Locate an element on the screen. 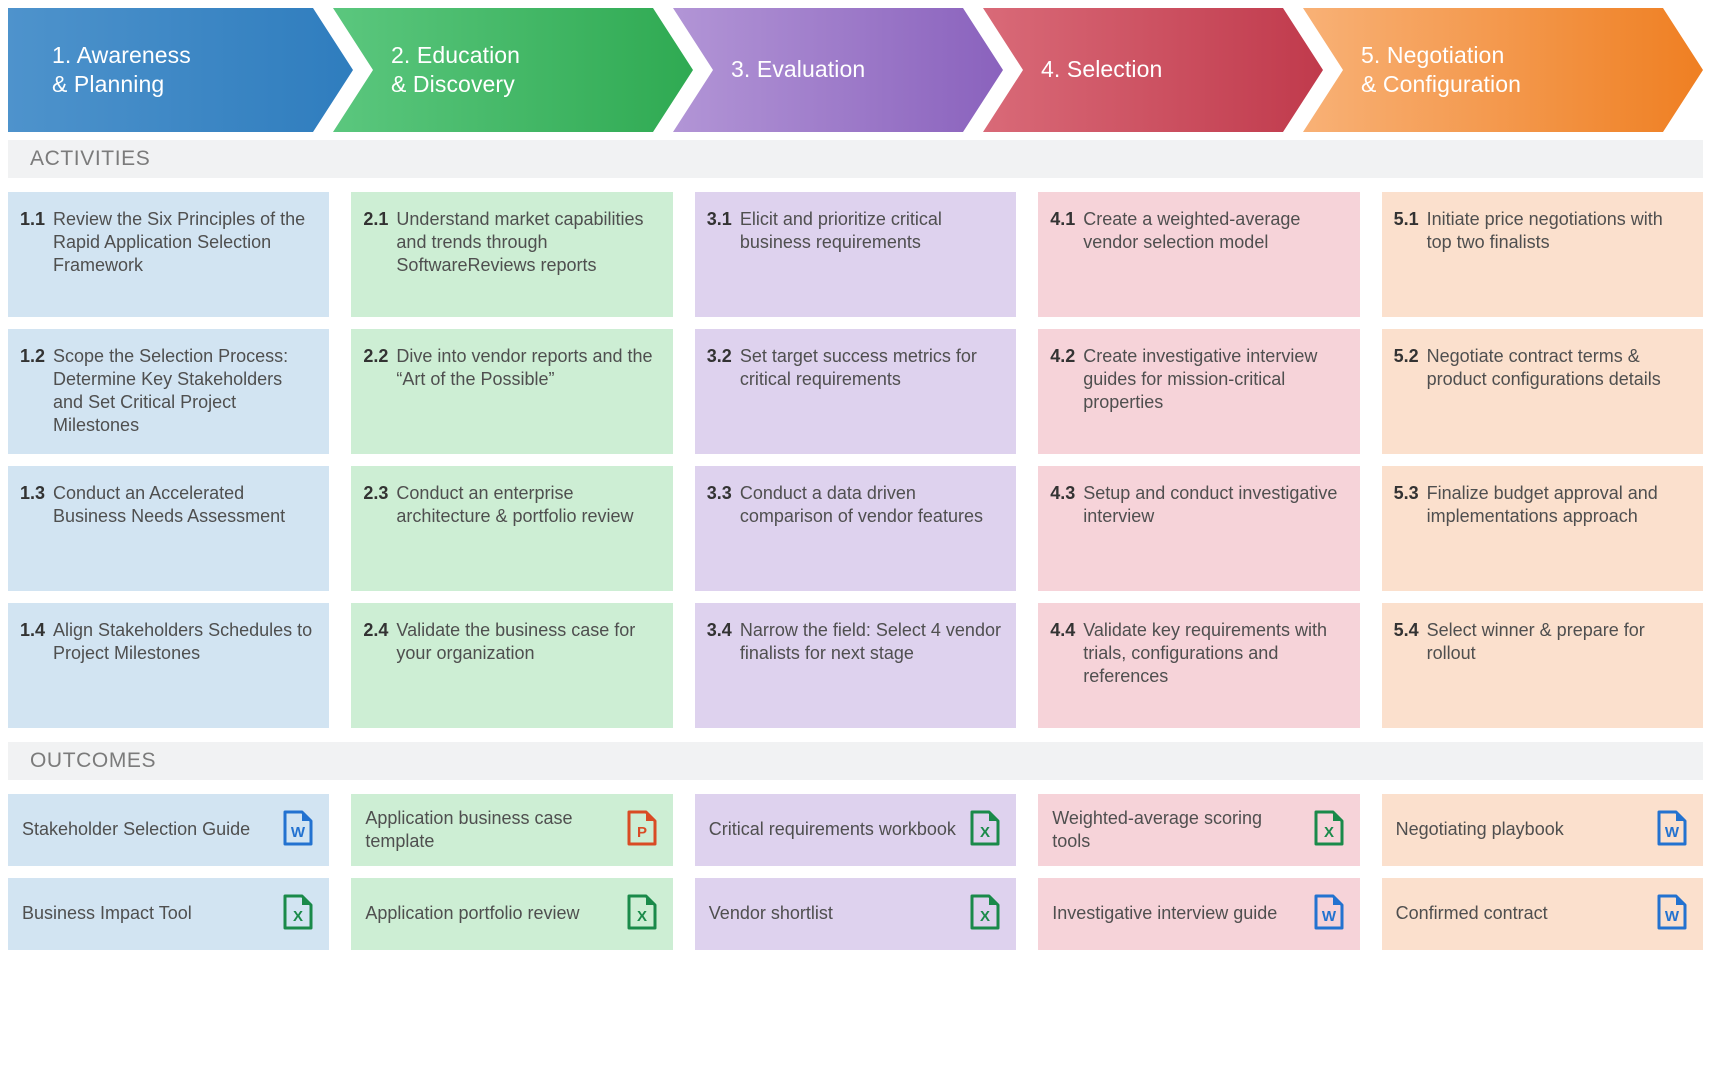 The width and height of the screenshot is (1711, 1074). stage-label-4: 4. Selection is located at coordinates (1102, 69).